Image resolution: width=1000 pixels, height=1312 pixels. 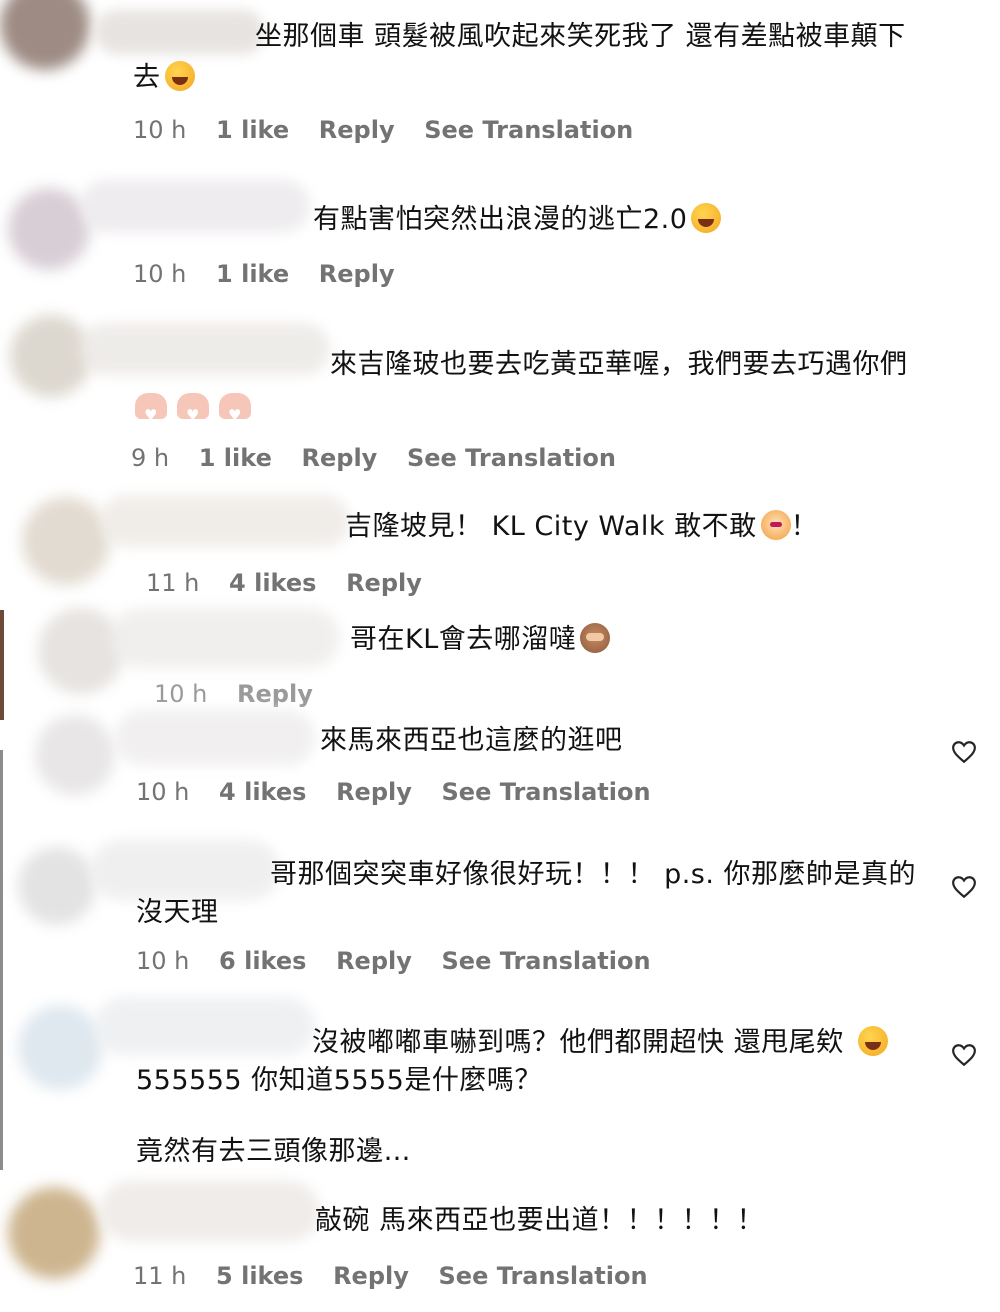 What do you see at coordinates (580, 36) in the screenshot?
I see `comment-text: 坐那個車 頭髮被風吹起來笑死我了 還有差點被車顛下` at bounding box center [580, 36].